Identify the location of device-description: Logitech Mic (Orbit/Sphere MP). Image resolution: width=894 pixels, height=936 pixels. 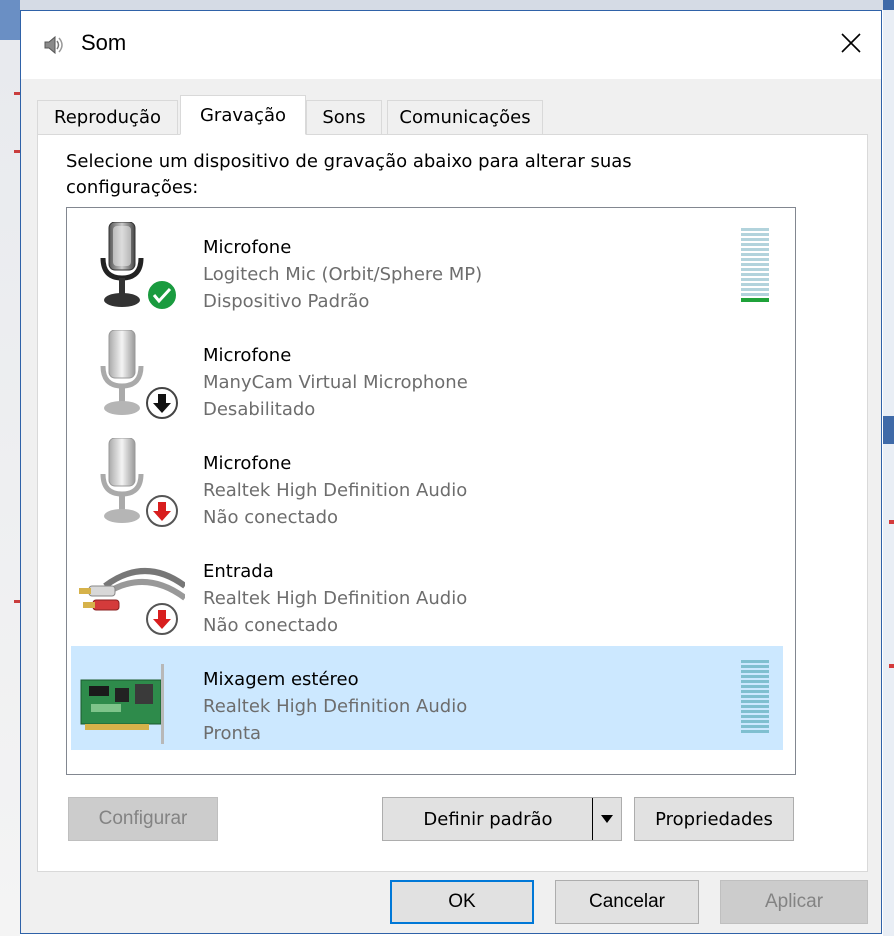
(343, 274).